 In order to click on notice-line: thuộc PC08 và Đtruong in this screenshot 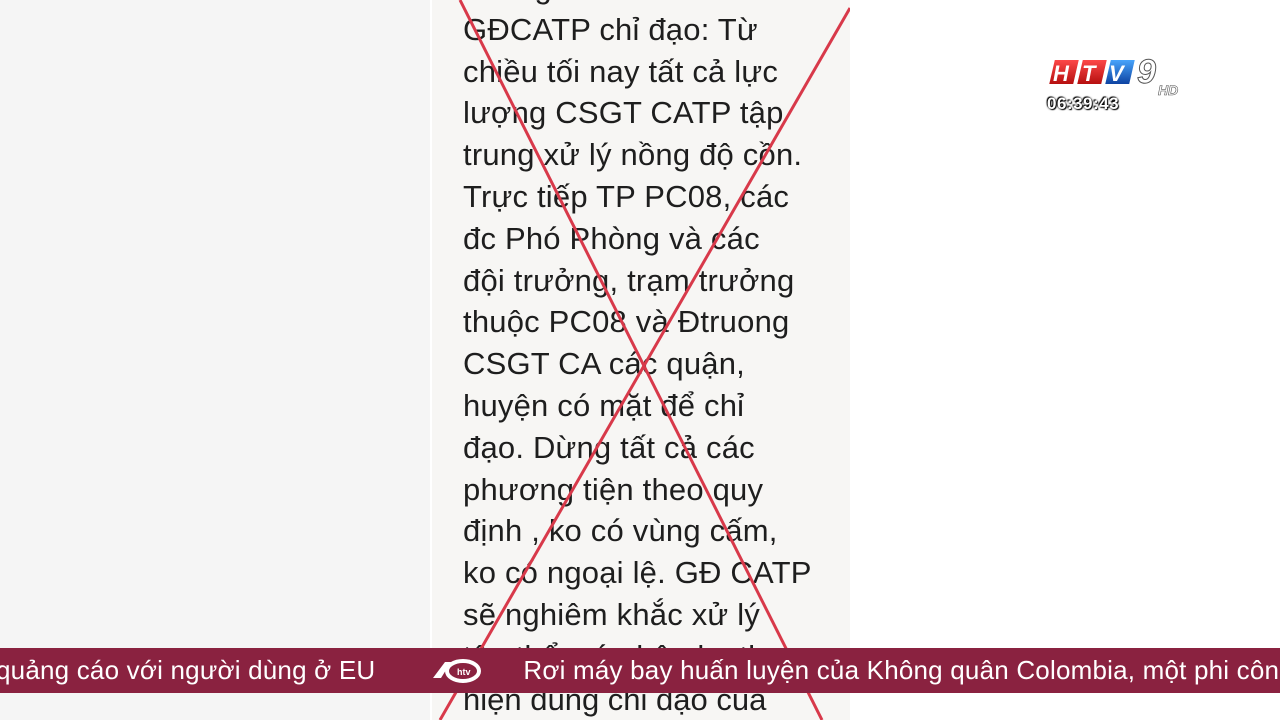, I will do `click(626, 322)`.